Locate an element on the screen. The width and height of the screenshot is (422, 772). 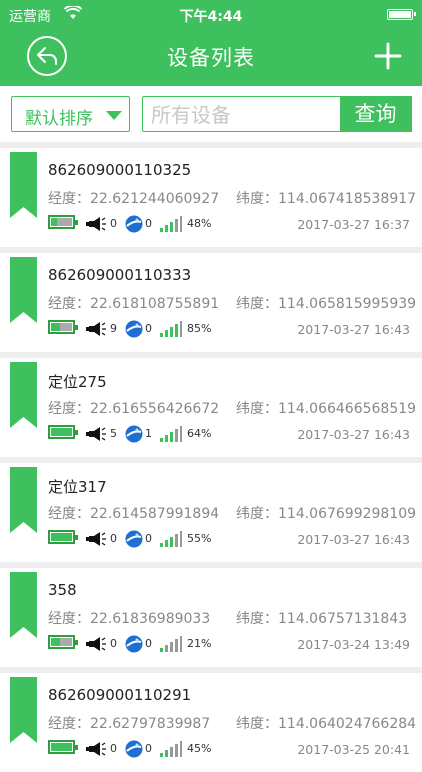
signal-strength: 64% is located at coordinates (199, 433).